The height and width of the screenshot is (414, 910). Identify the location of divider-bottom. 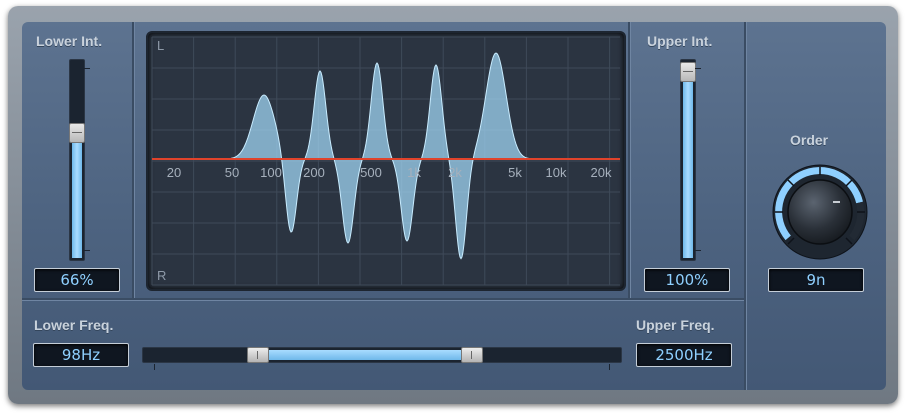
(383, 299).